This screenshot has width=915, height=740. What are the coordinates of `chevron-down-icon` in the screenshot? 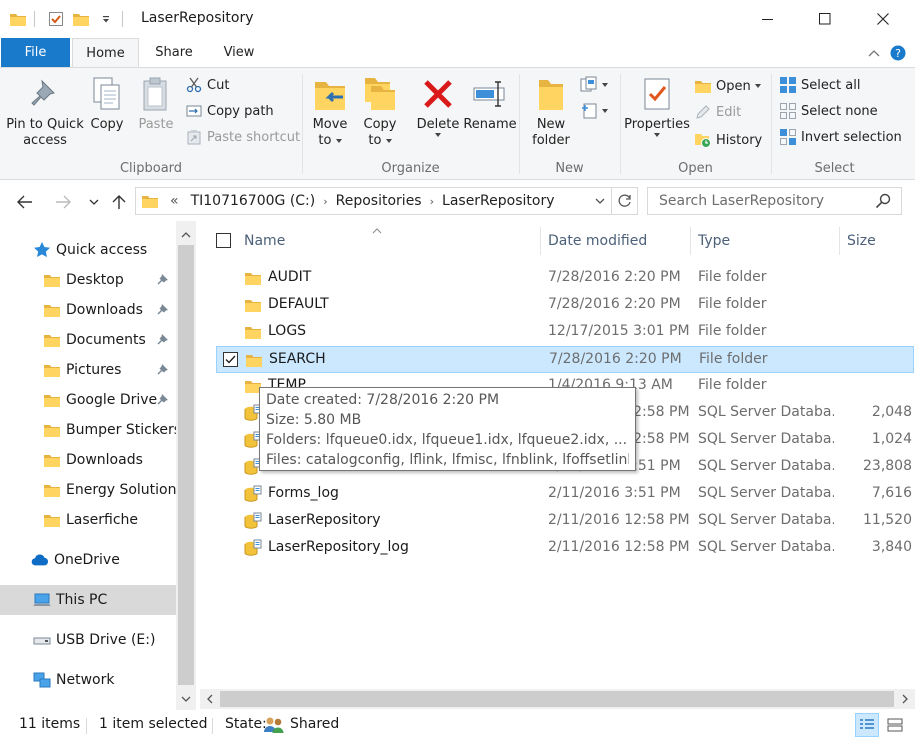 It's located at (338, 140).